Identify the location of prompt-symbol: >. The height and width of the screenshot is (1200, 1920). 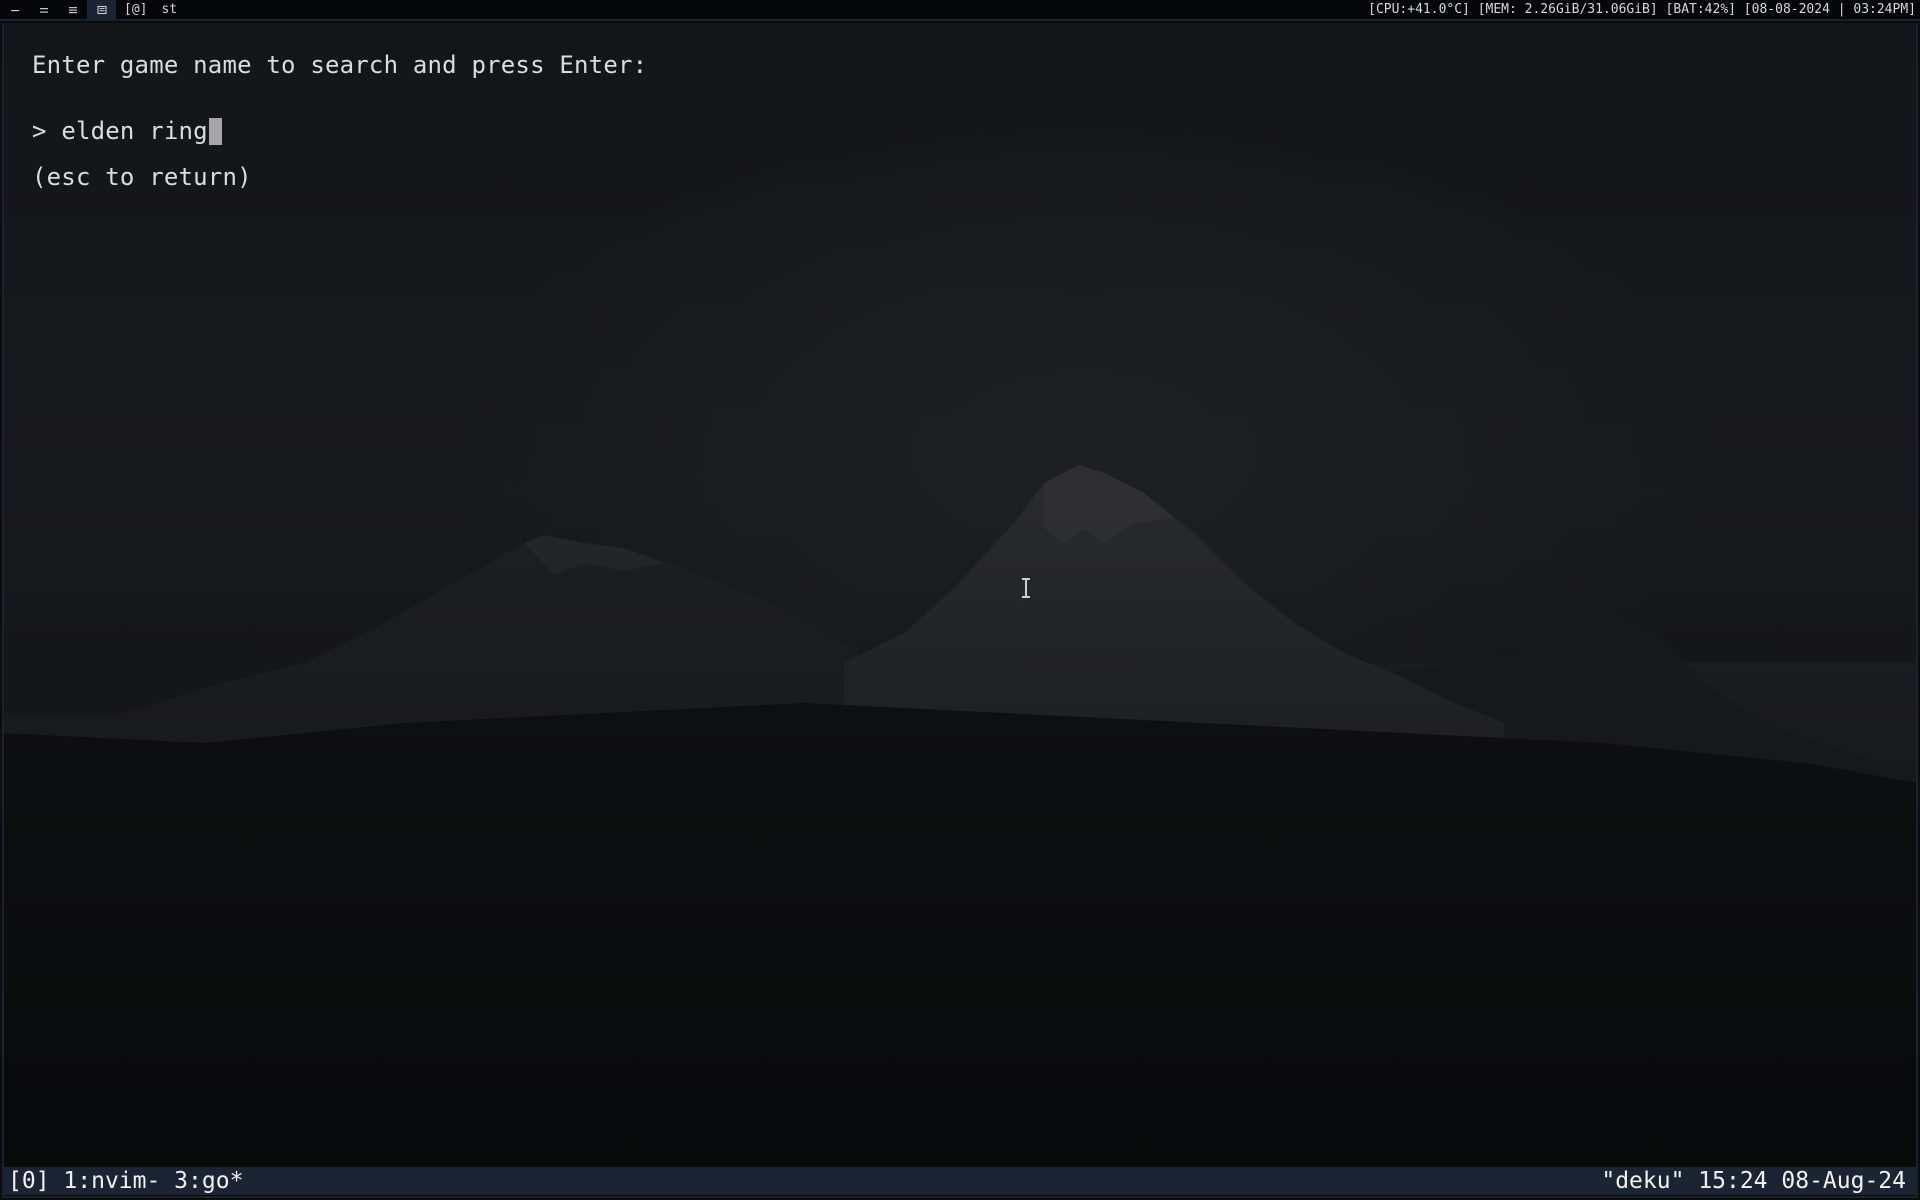
(39, 131).